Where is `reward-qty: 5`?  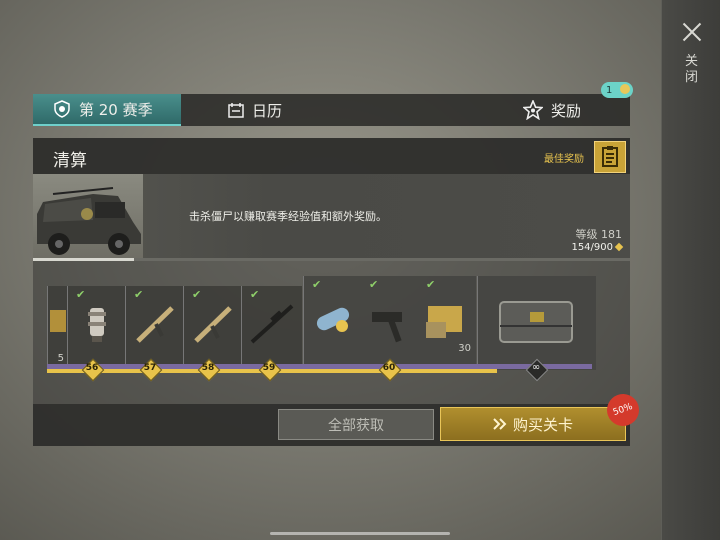
reward-qty: 5 is located at coordinates (60, 358).